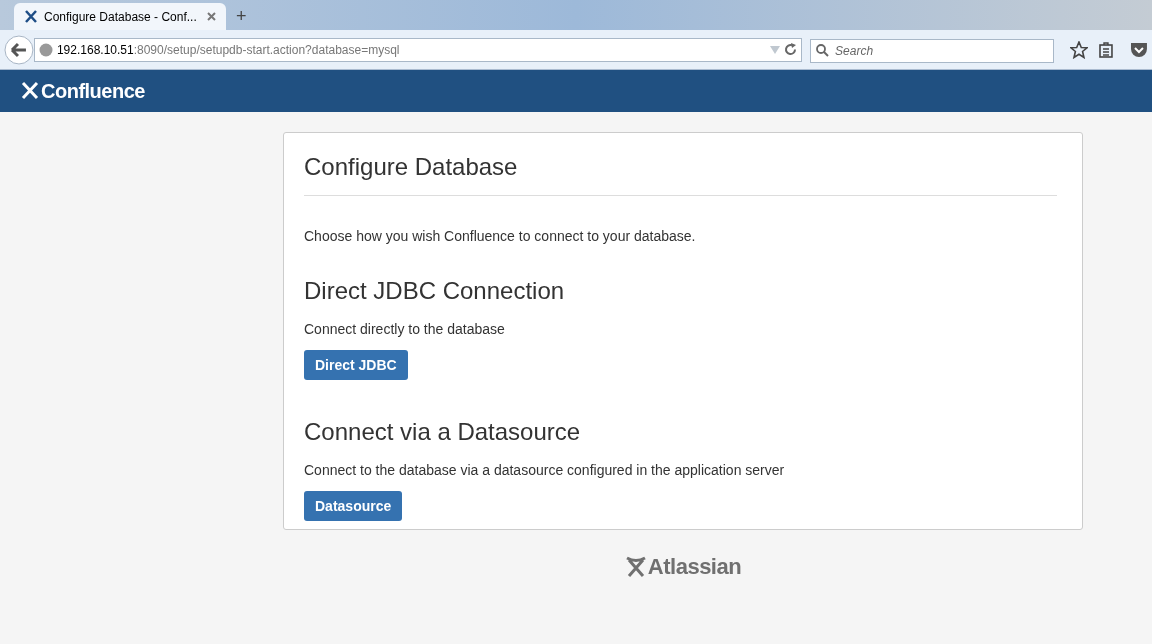 This screenshot has width=1152, height=644. What do you see at coordinates (405, 329) in the screenshot?
I see `section-description: Connect directly to the database` at bounding box center [405, 329].